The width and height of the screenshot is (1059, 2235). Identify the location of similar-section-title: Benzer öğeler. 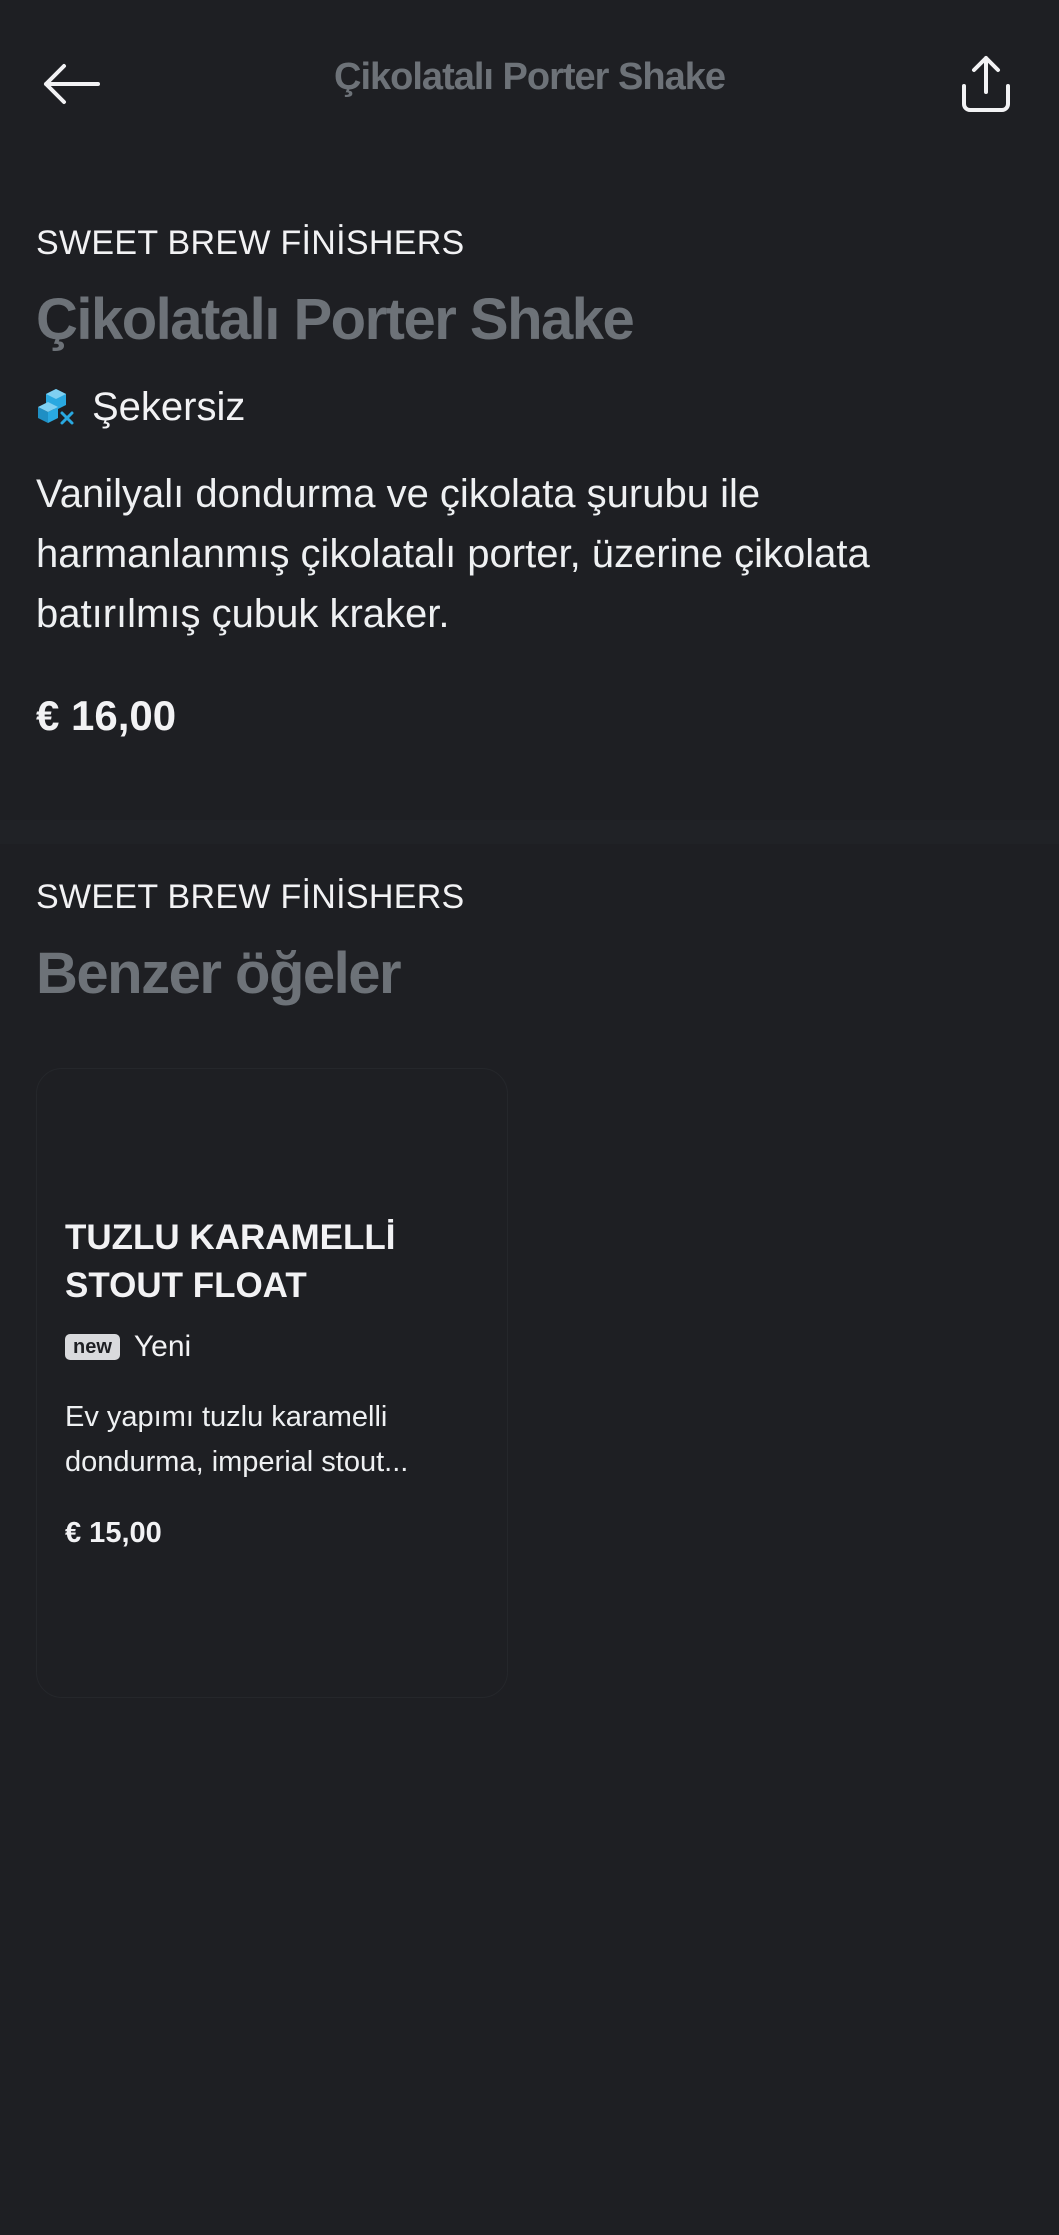
(219, 973).